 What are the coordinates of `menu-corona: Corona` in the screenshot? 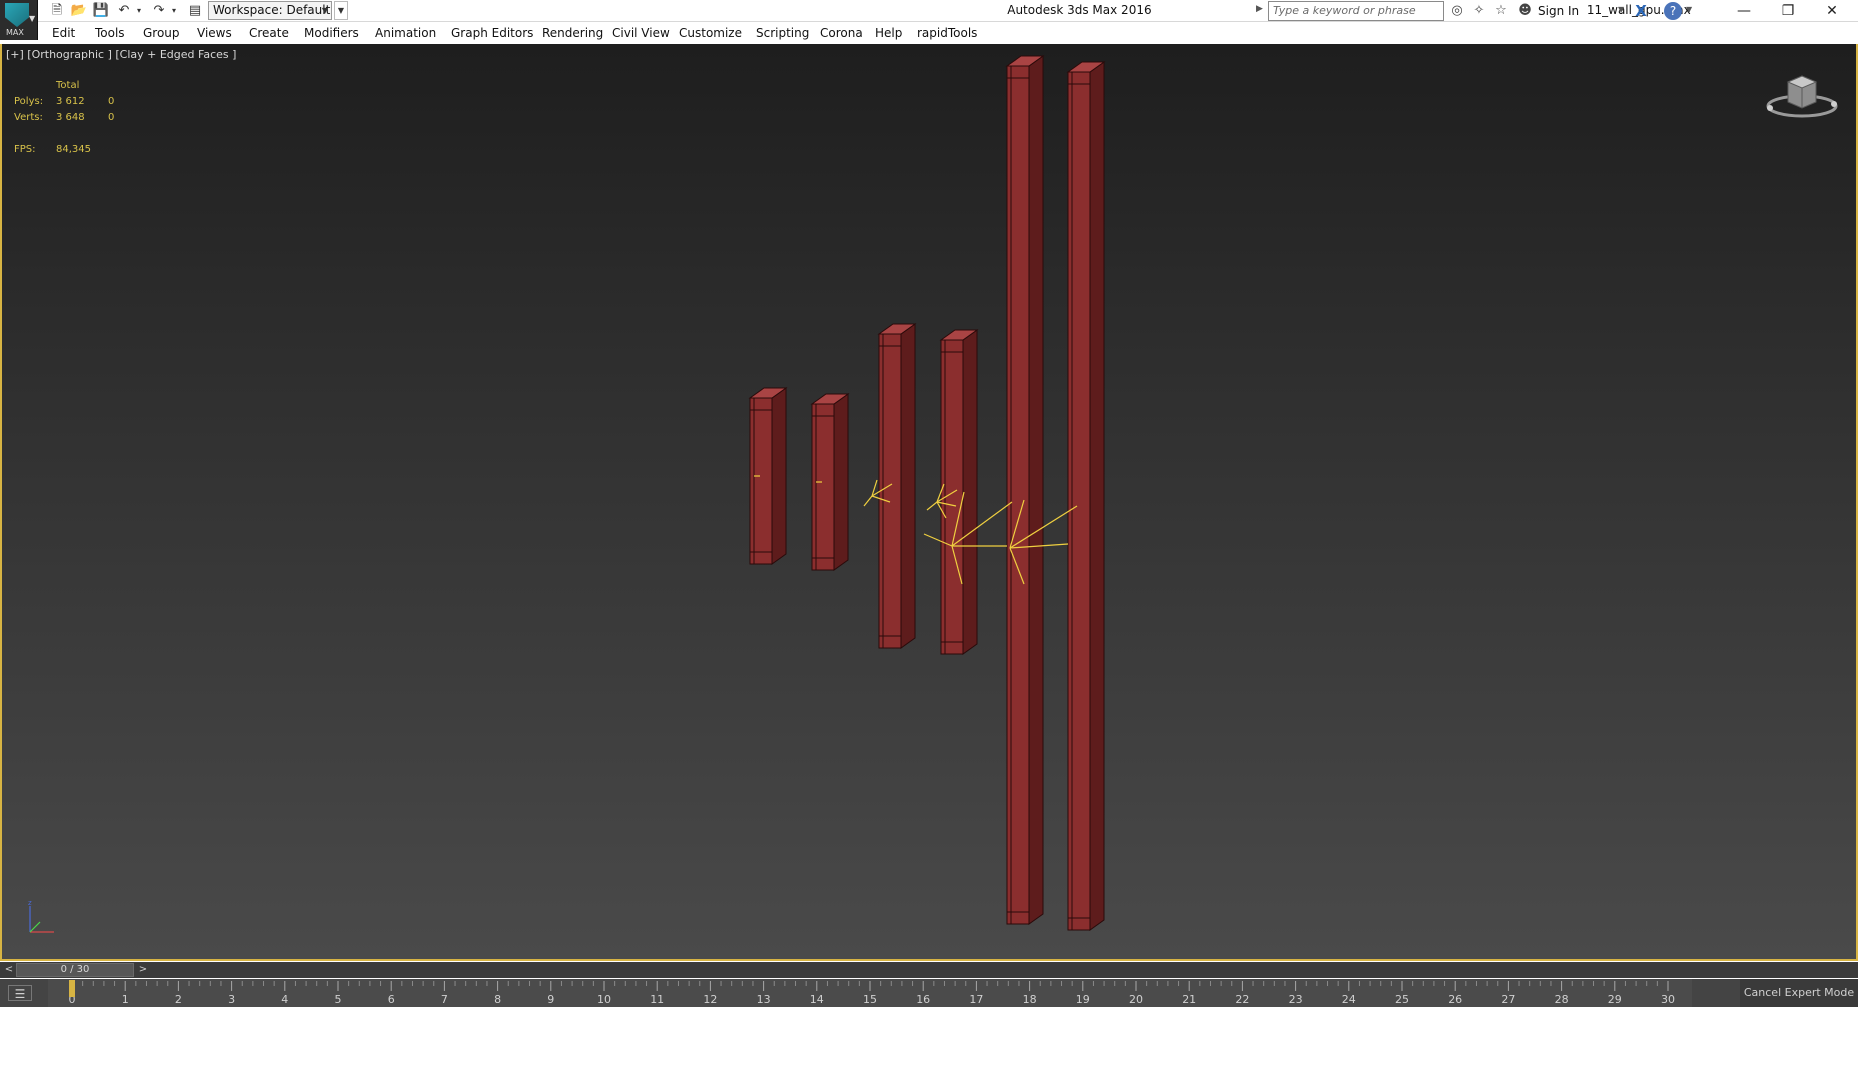 It's located at (841, 33).